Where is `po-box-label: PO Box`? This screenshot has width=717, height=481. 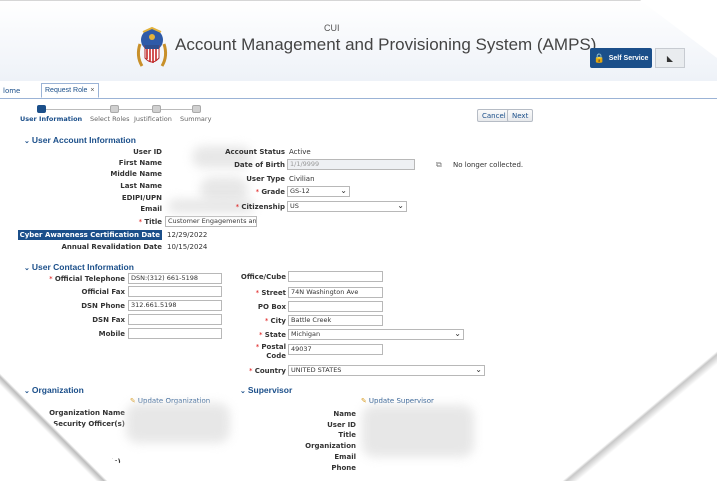 po-box-label: PO Box is located at coordinates (271, 307).